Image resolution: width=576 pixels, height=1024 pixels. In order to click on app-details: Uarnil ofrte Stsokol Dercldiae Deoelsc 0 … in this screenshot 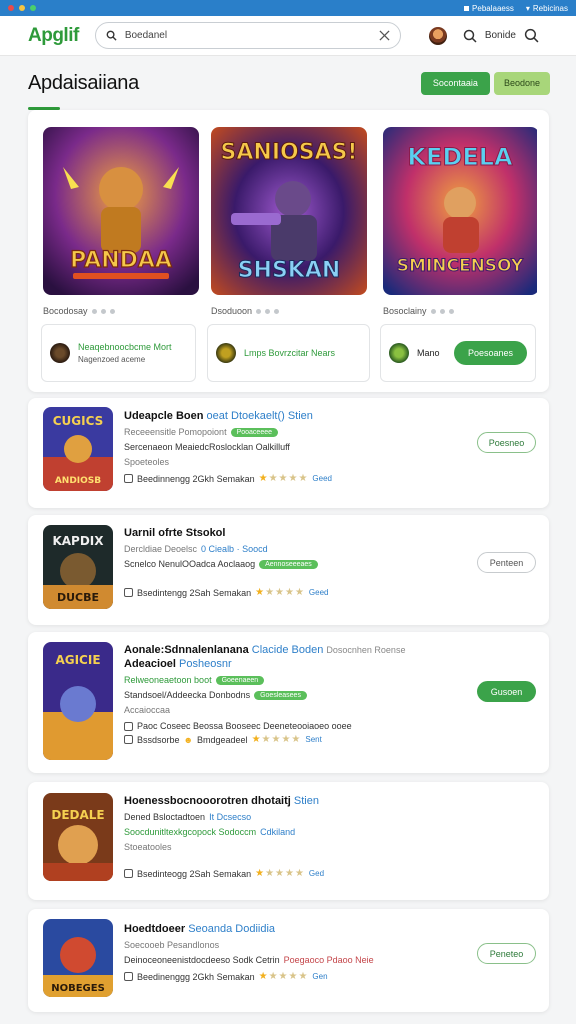, I will do `click(281, 562)`.